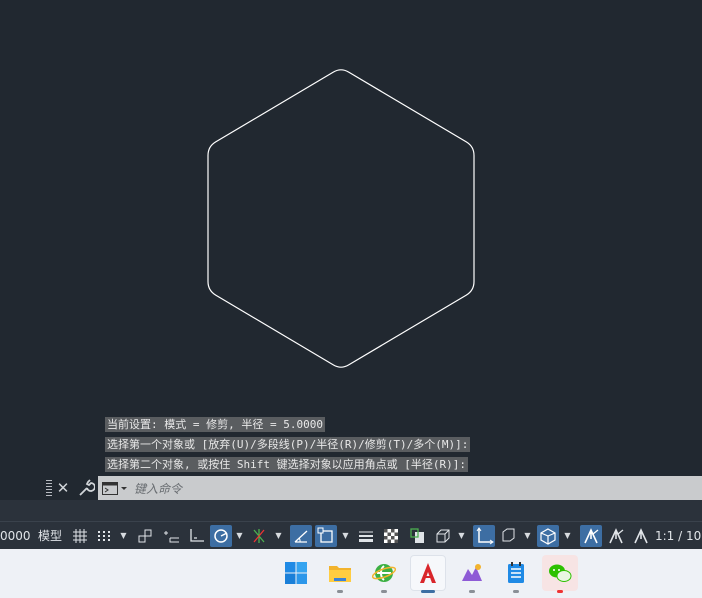 The height and width of the screenshot is (598, 702). What do you see at coordinates (516, 574) in the screenshot?
I see `notepad-icon` at bounding box center [516, 574].